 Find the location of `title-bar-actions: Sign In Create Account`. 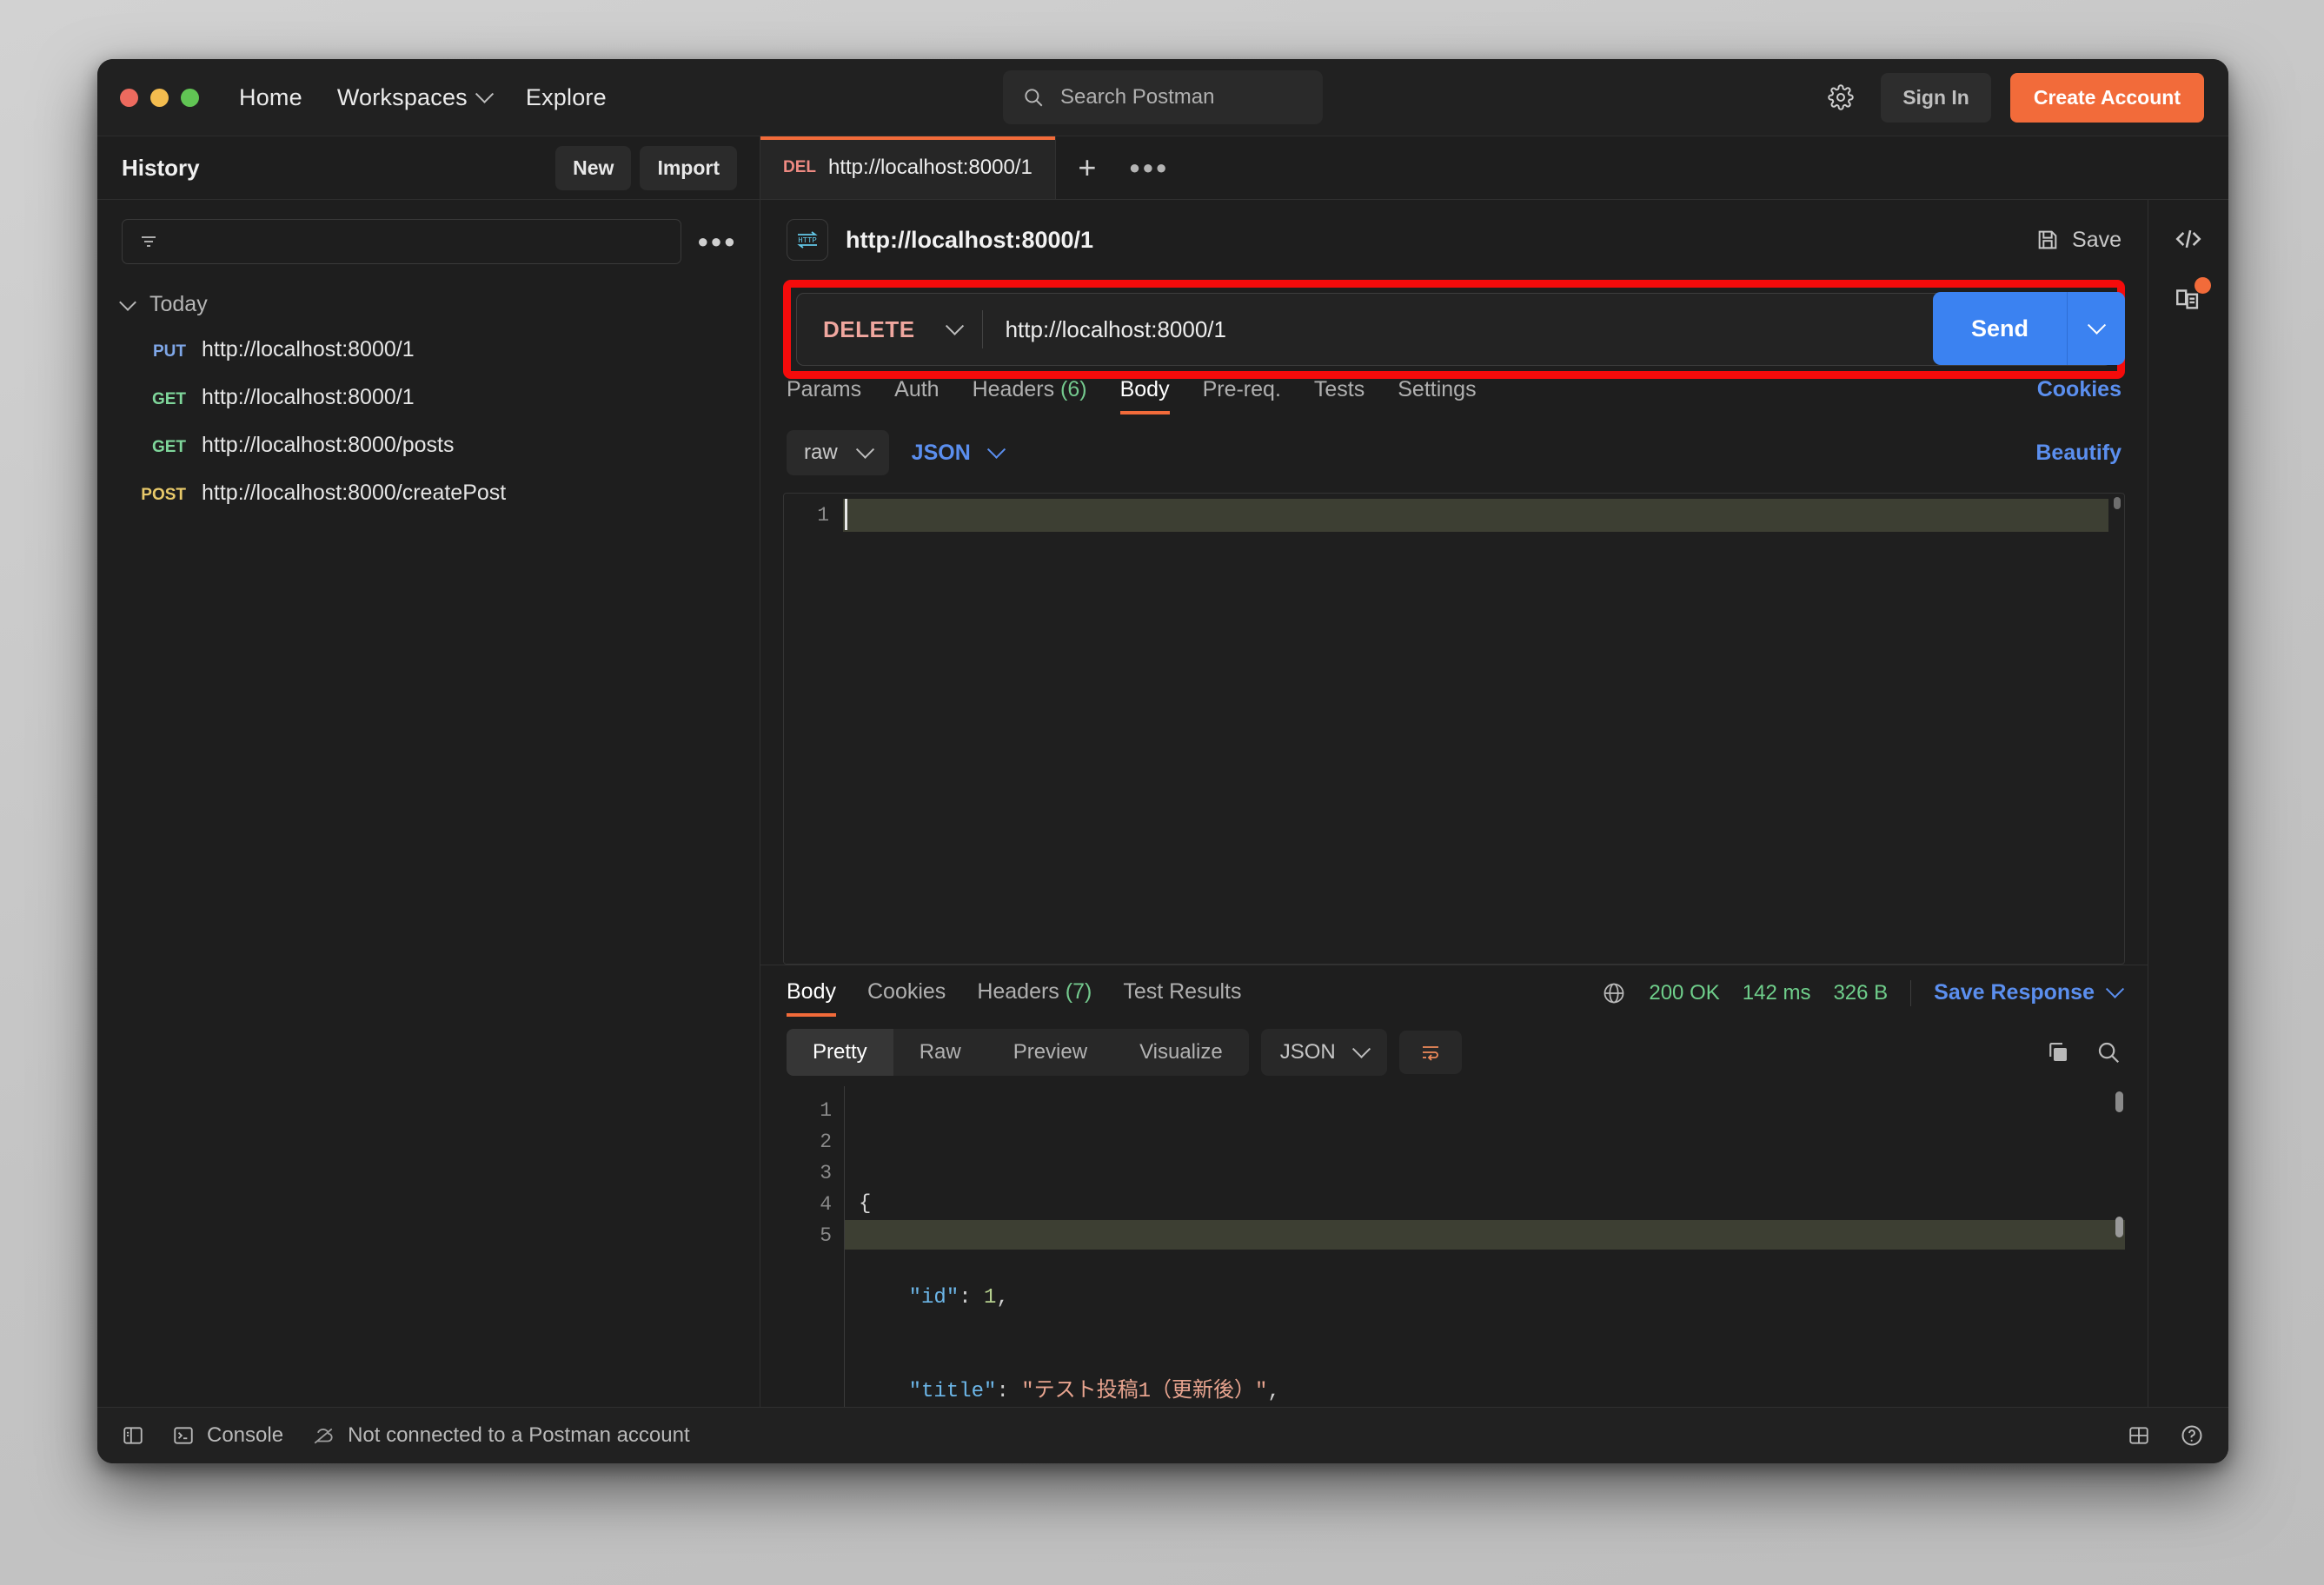

title-bar-actions: Sign In Create Account is located at coordinates (2012, 97).